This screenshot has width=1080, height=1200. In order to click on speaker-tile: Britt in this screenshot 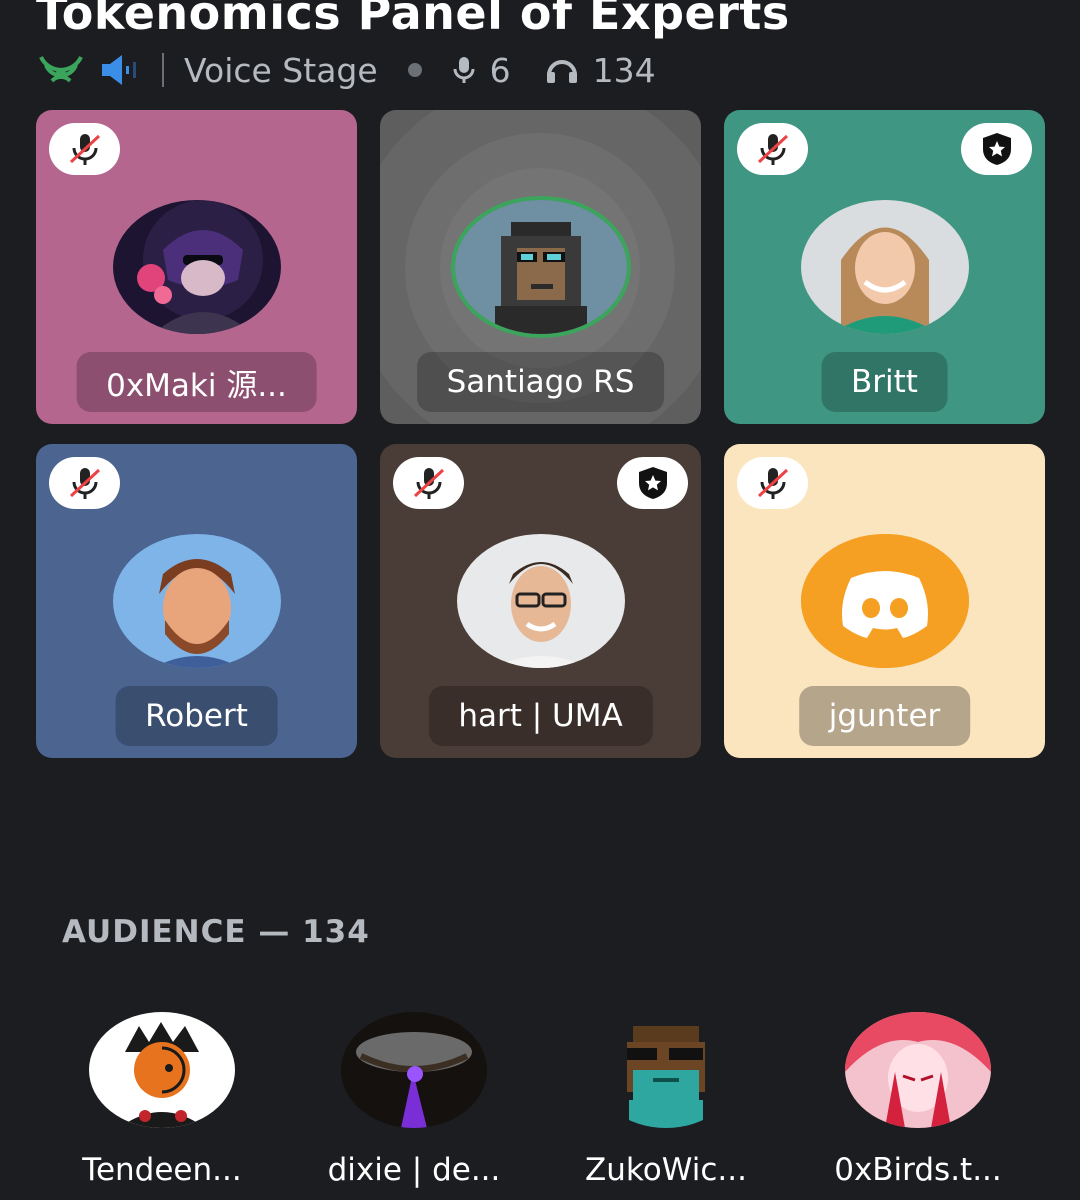, I will do `click(884, 267)`.